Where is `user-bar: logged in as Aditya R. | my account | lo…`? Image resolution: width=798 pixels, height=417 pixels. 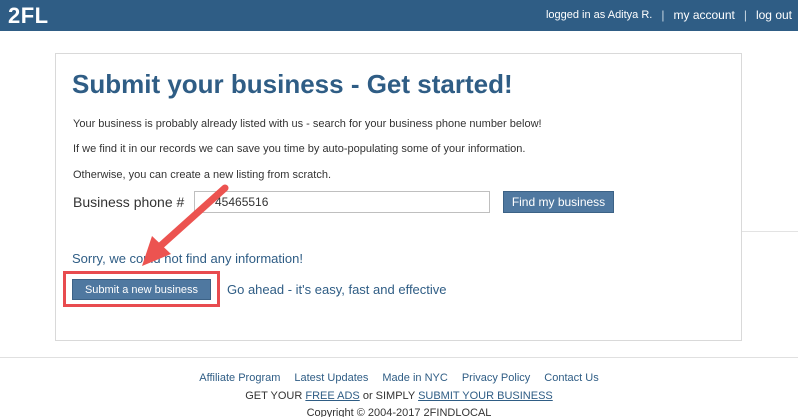 user-bar: logged in as Aditya R. | my account | lo… is located at coordinates (669, 15).